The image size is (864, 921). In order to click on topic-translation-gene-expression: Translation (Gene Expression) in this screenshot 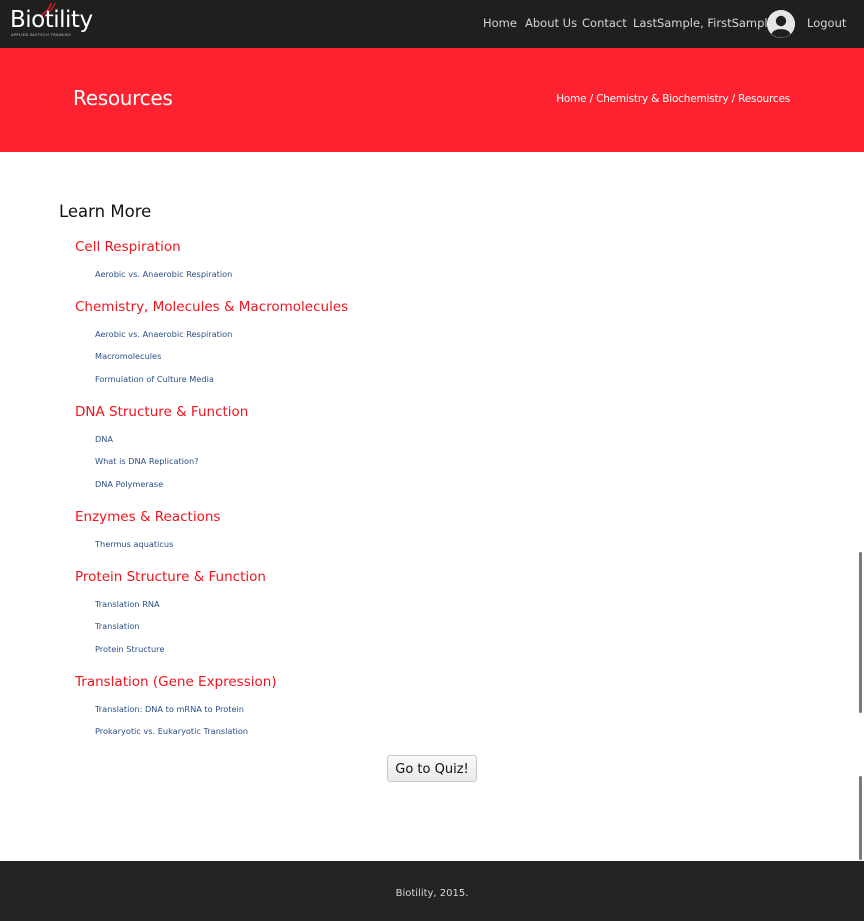, I will do `click(176, 682)`.